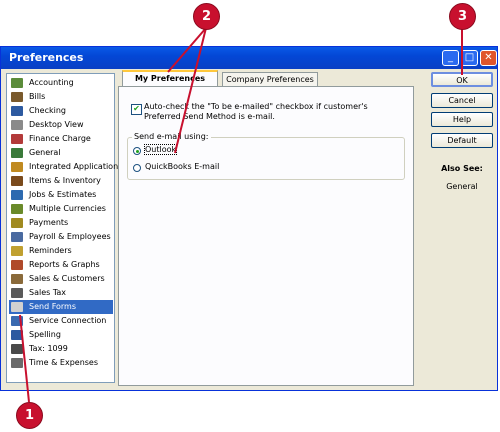  I want to click on default-button: Default, so click(462, 140).